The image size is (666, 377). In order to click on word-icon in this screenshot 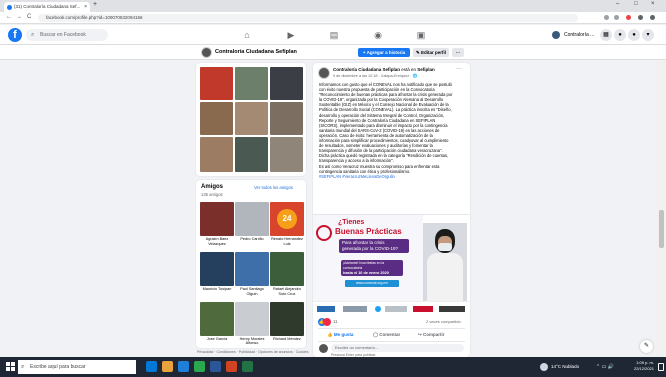, I will do `click(215, 366)`.